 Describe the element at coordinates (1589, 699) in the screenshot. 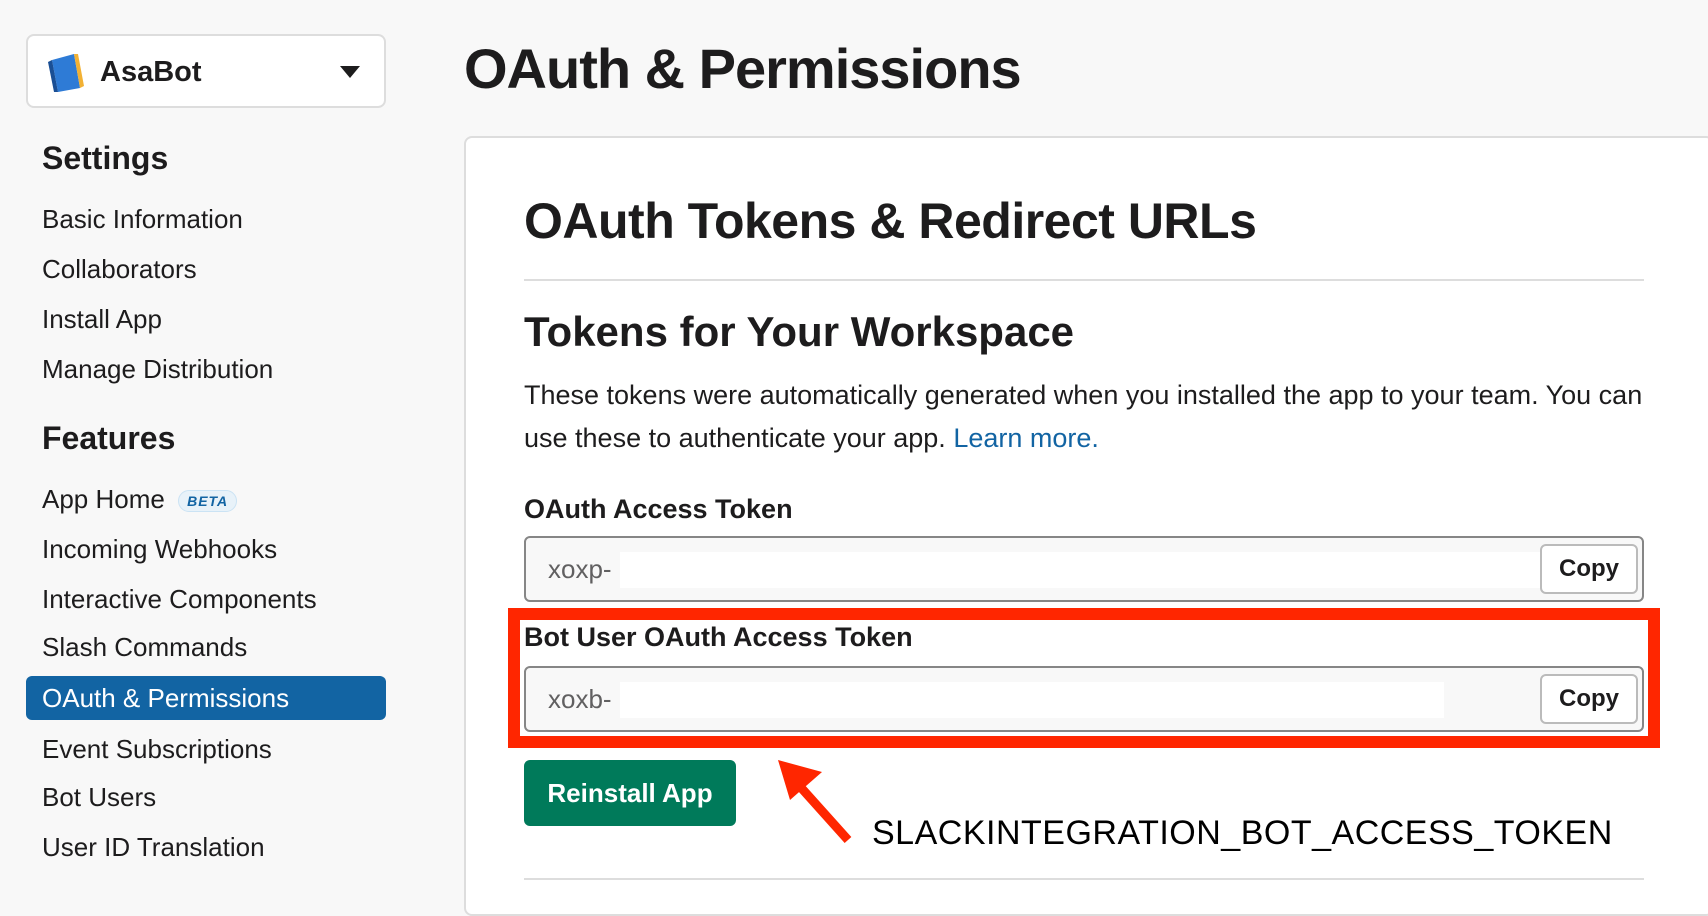

I see `copy-bot-token-button: Copy` at that location.